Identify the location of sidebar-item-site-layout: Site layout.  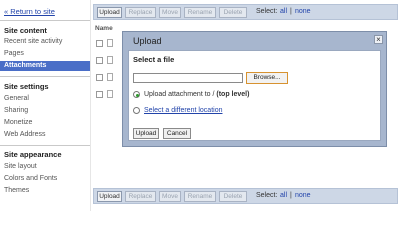
(45, 167).